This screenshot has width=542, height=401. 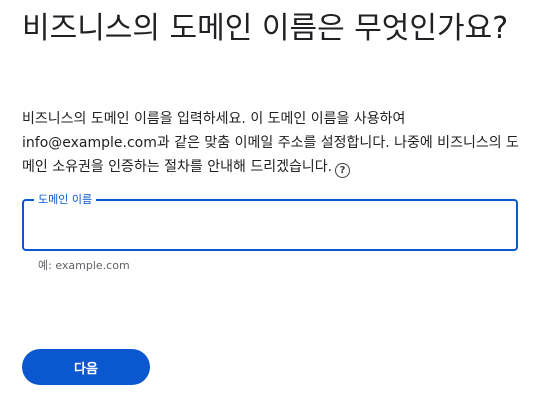 What do you see at coordinates (270, 226) in the screenshot?
I see `domain-name-input` at bounding box center [270, 226].